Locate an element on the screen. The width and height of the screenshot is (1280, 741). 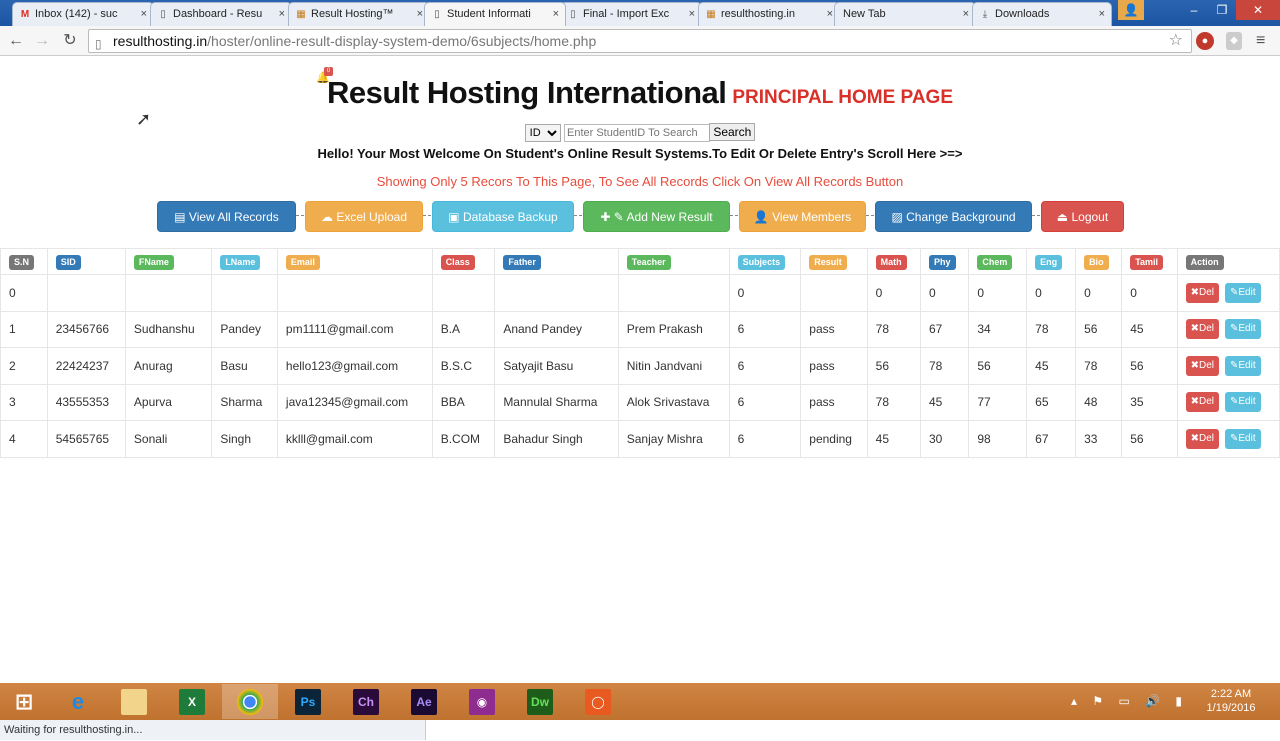
column-header-label: Father is located at coordinates (522, 262).